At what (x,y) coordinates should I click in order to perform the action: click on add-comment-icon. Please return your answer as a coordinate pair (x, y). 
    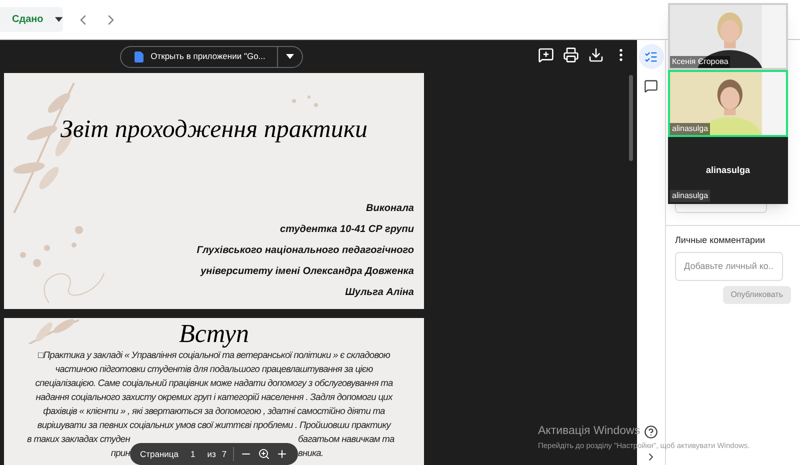
    Looking at the image, I should click on (546, 55).